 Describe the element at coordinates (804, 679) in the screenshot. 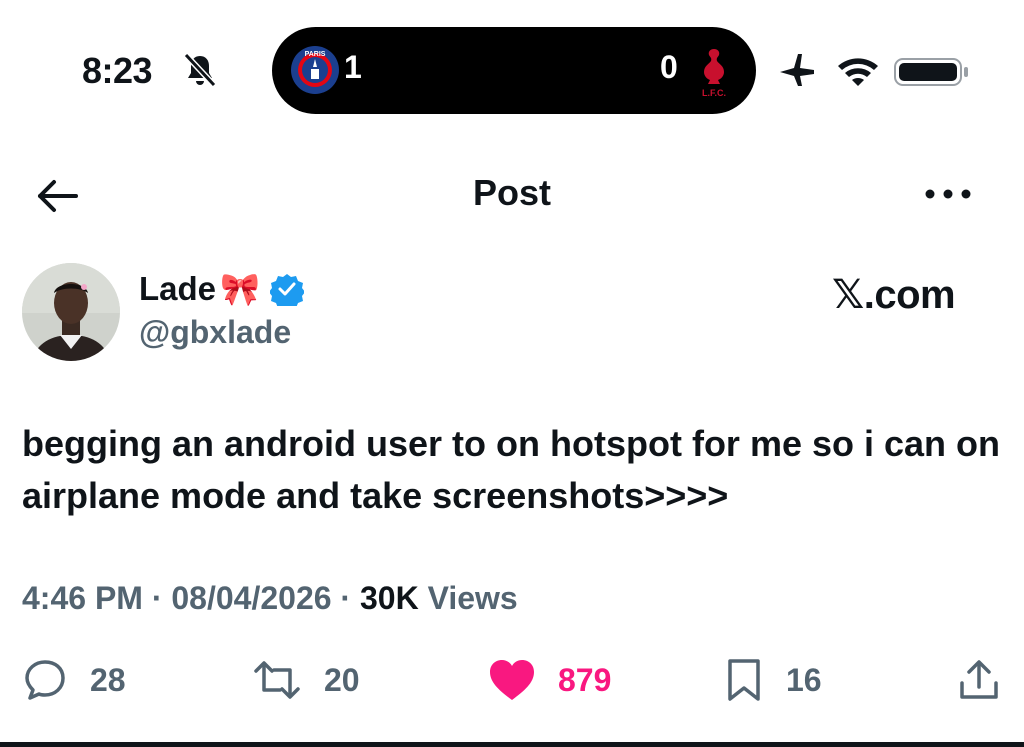

I see `bookmark-count: 16` at that location.